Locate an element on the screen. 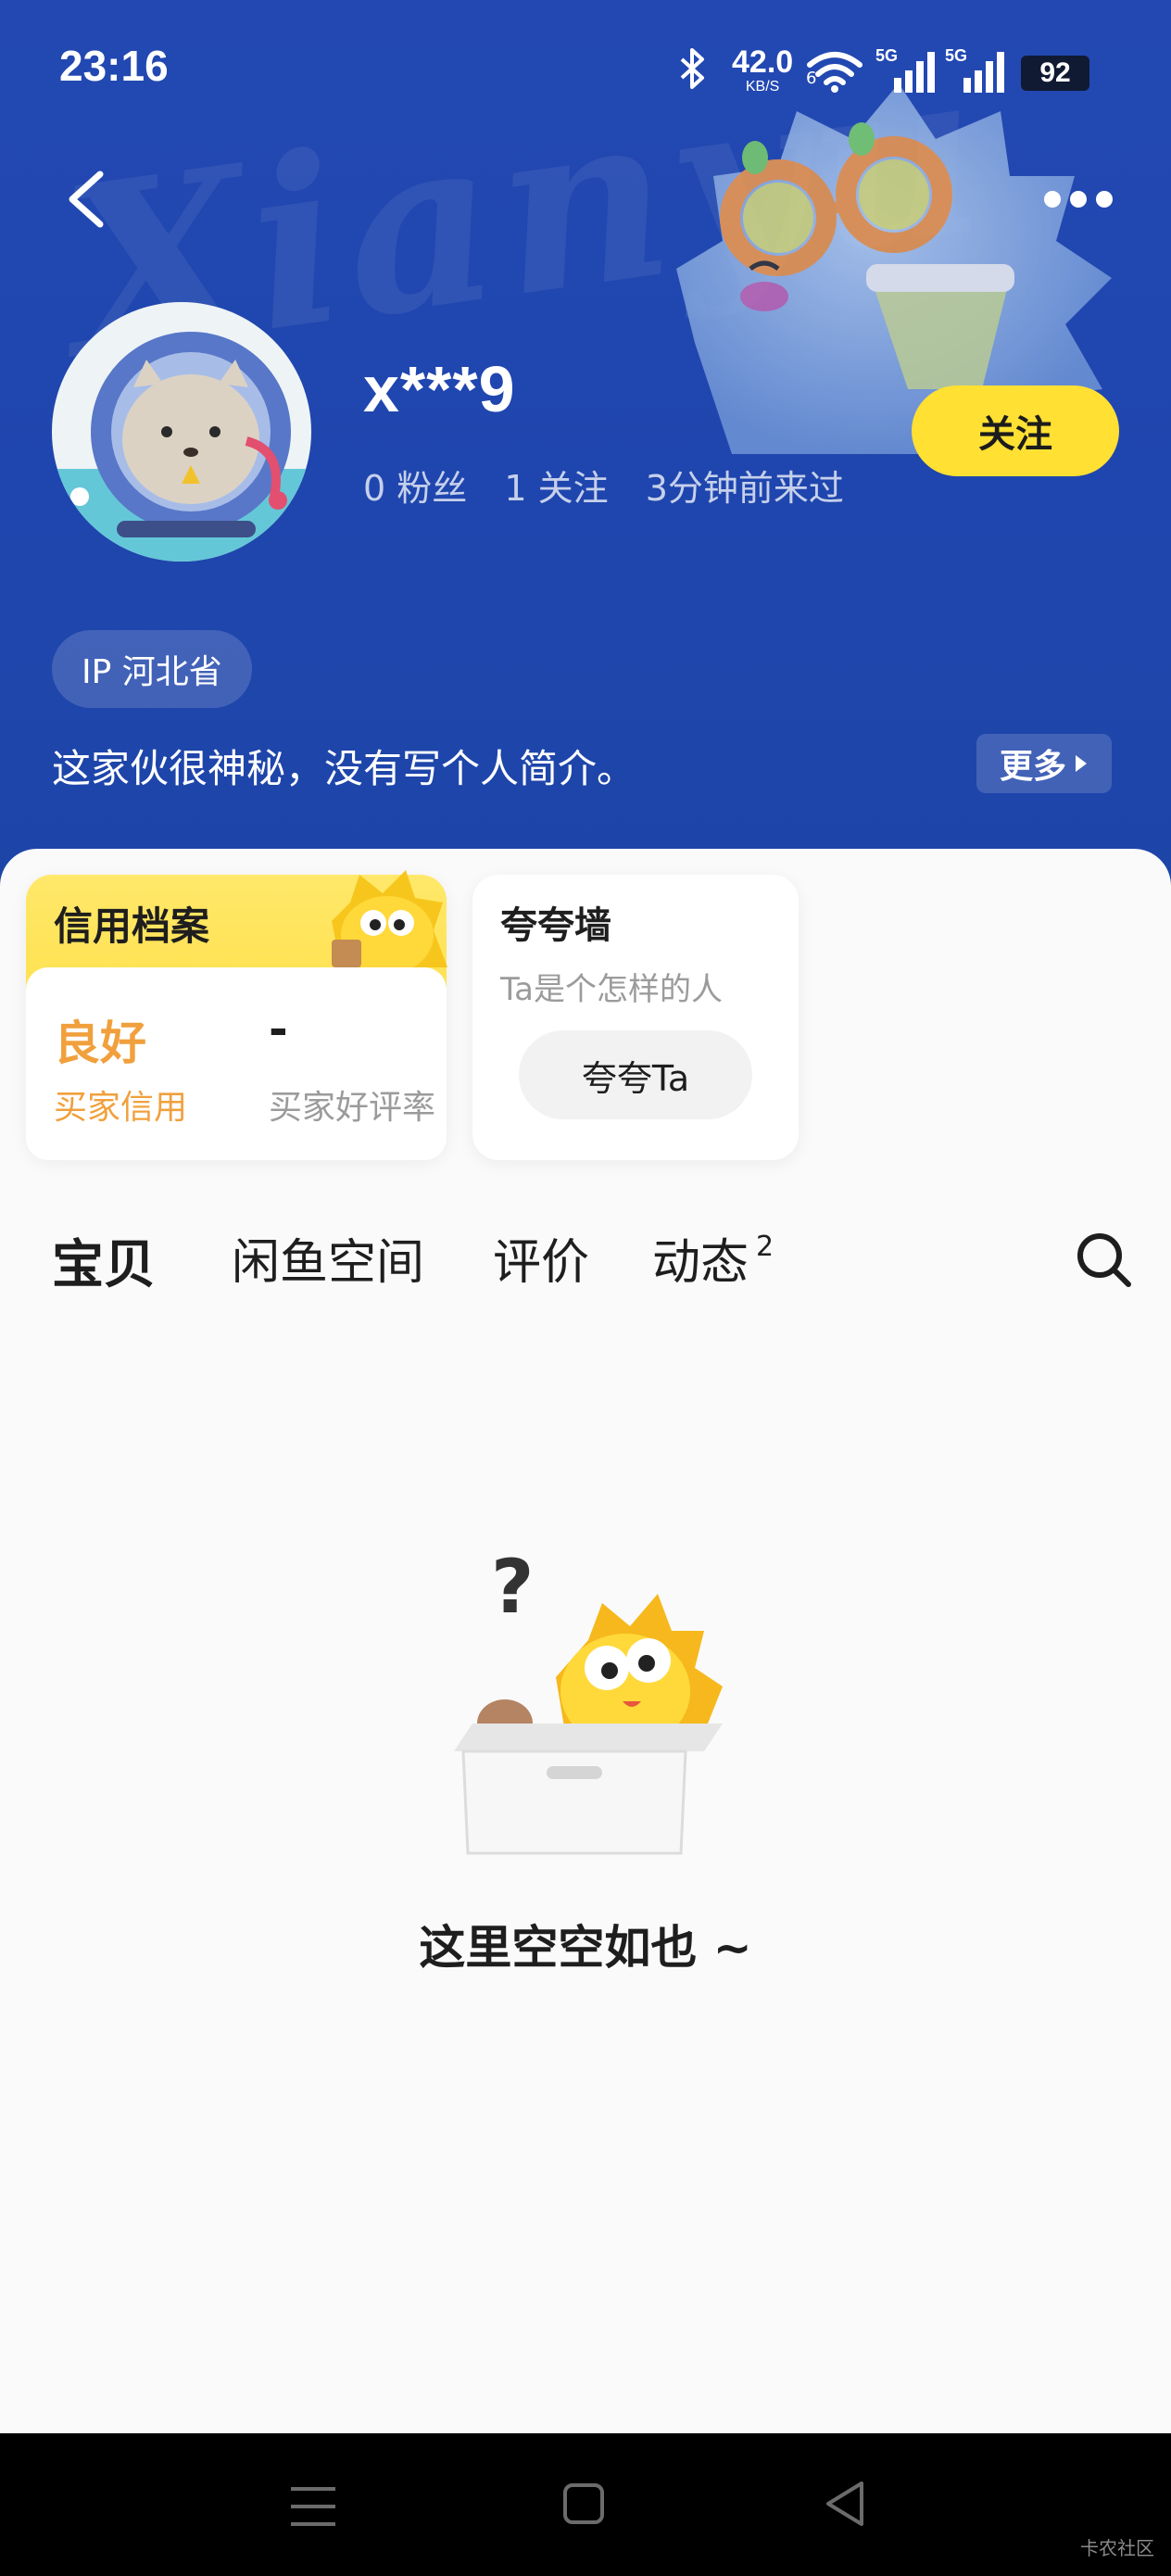  ip-location-tag: IP 河北省 is located at coordinates (152, 669).